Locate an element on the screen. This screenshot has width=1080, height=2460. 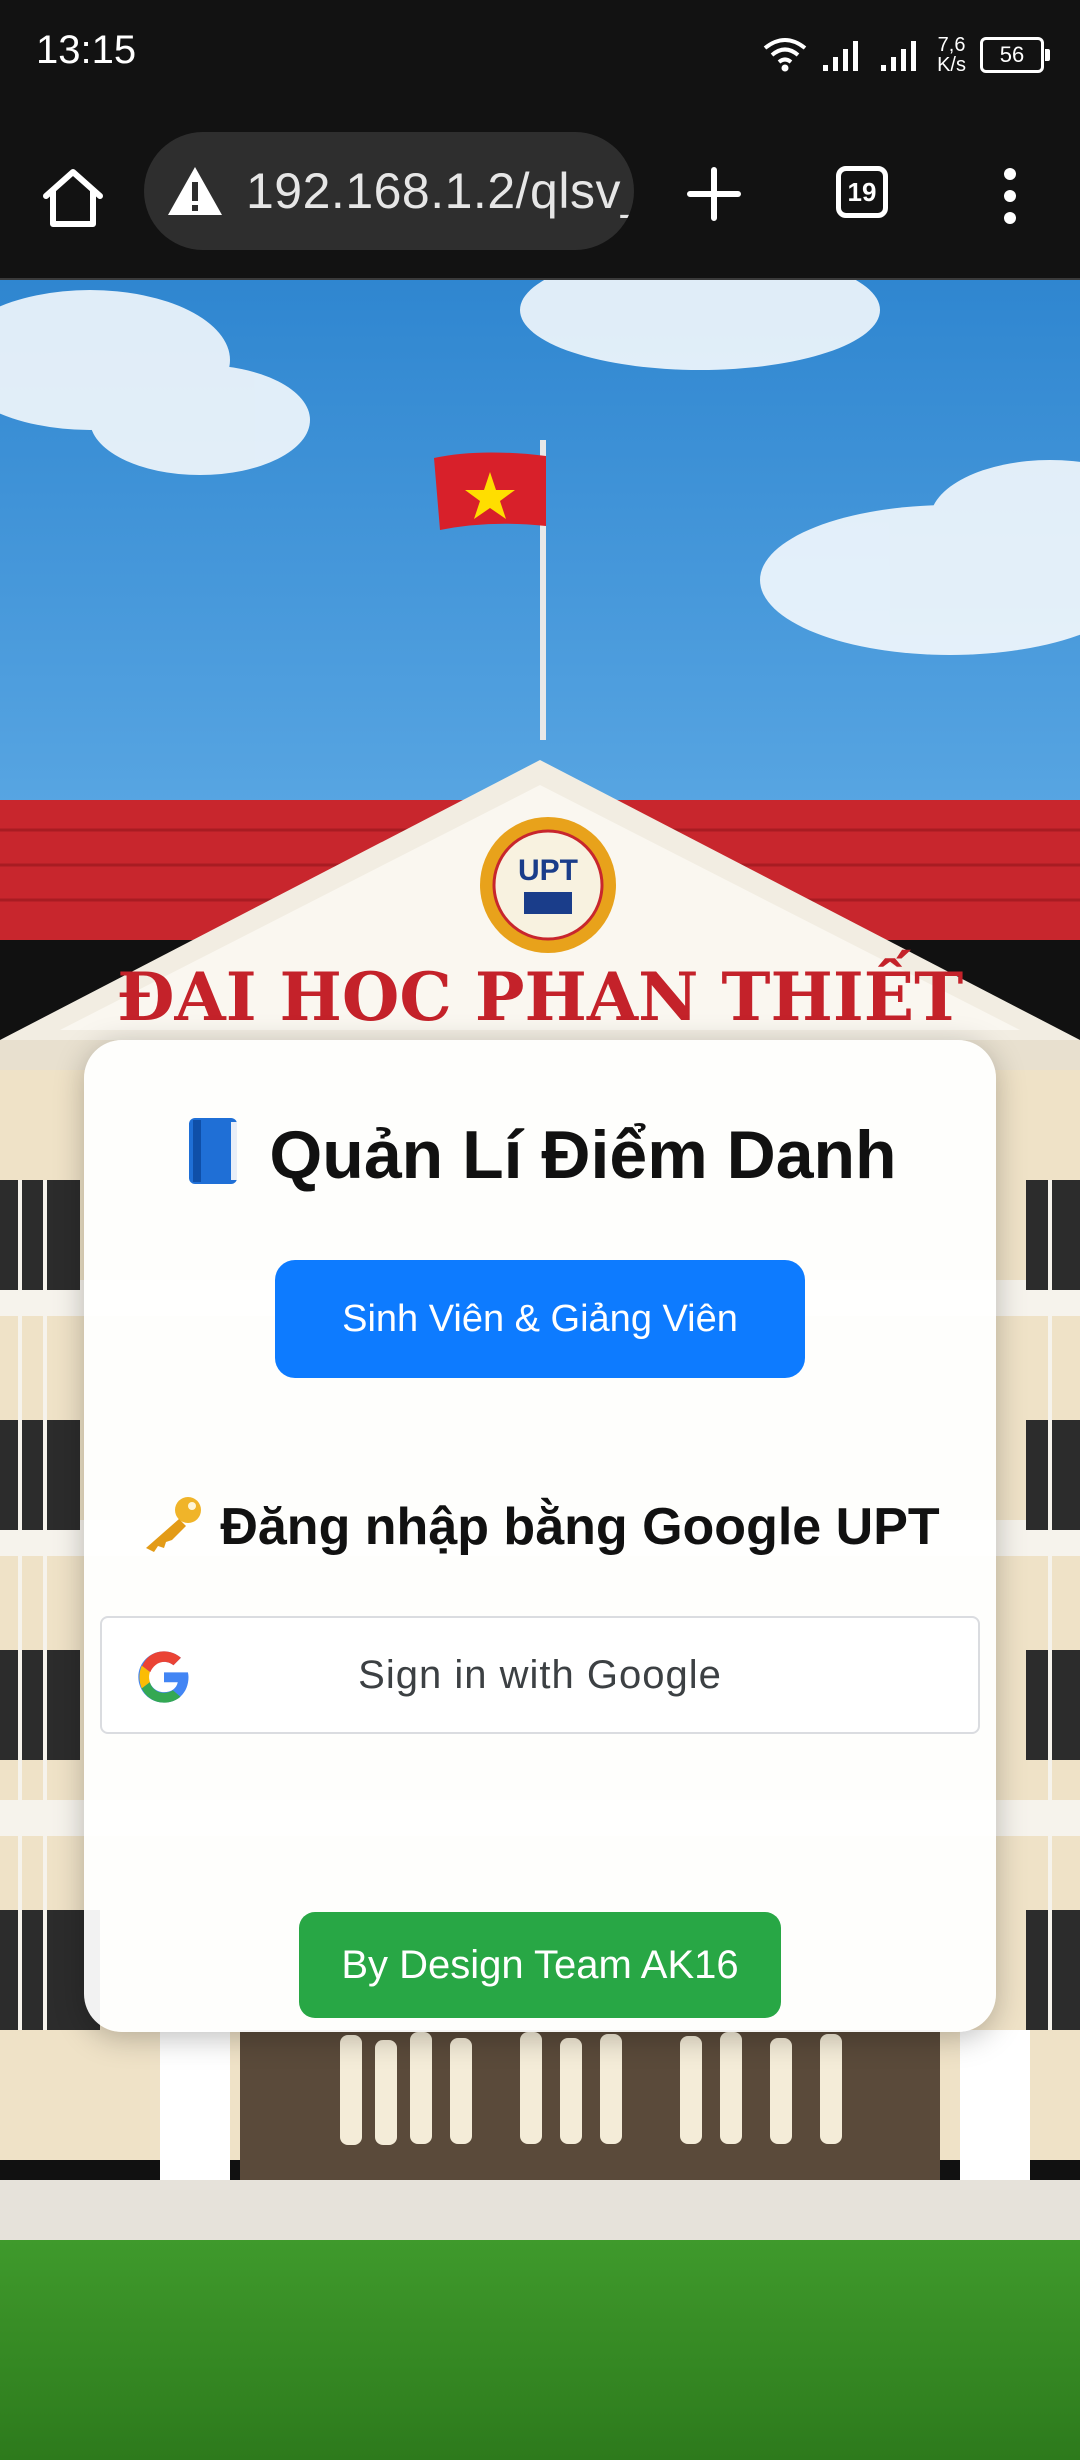
net-speed: 7,6 K/s is located at coordinates (951, 55).